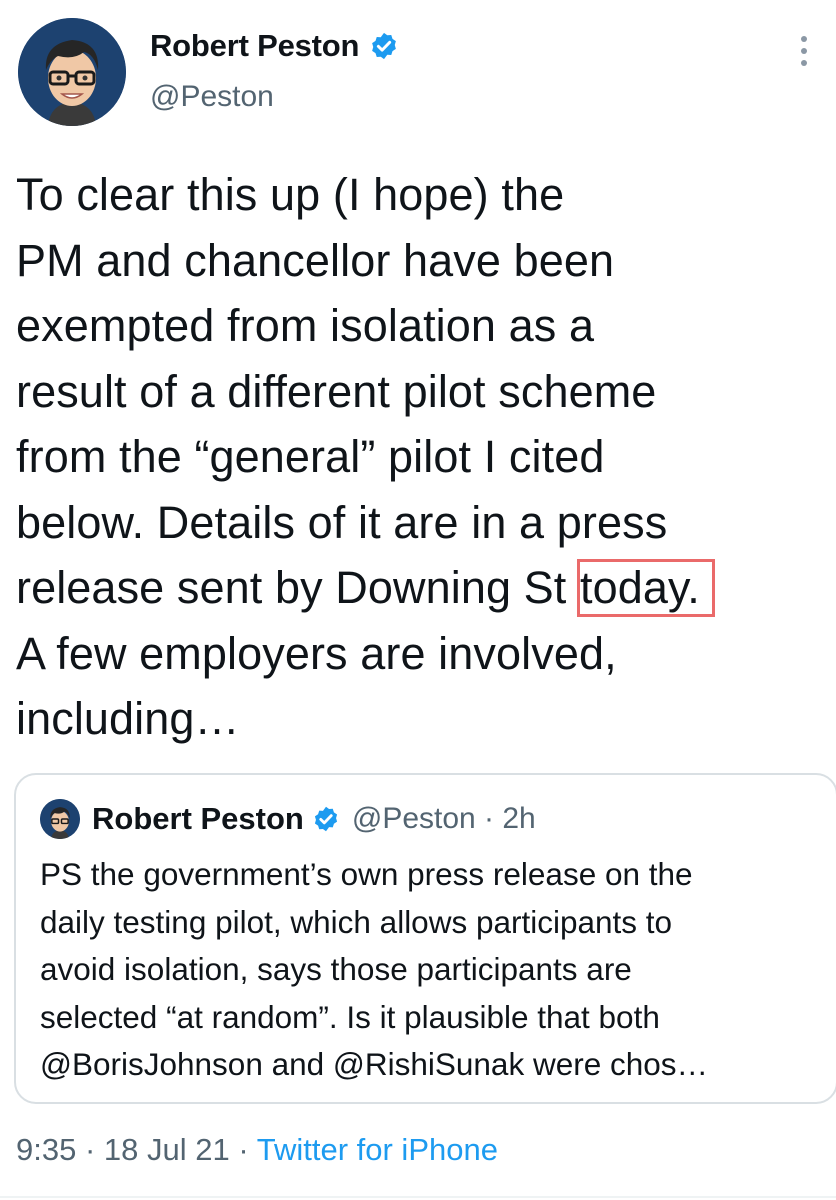 The height and width of the screenshot is (1200, 836). Describe the element at coordinates (336, 391) in the screenshot. I see `tweet-line: result of a different pilot scheme` at that location.